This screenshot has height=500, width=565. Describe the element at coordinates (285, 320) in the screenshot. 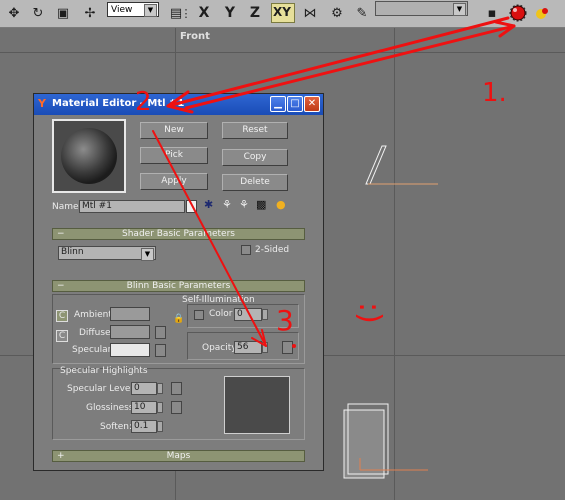

I see `annotation-step-3: 3` at that location.